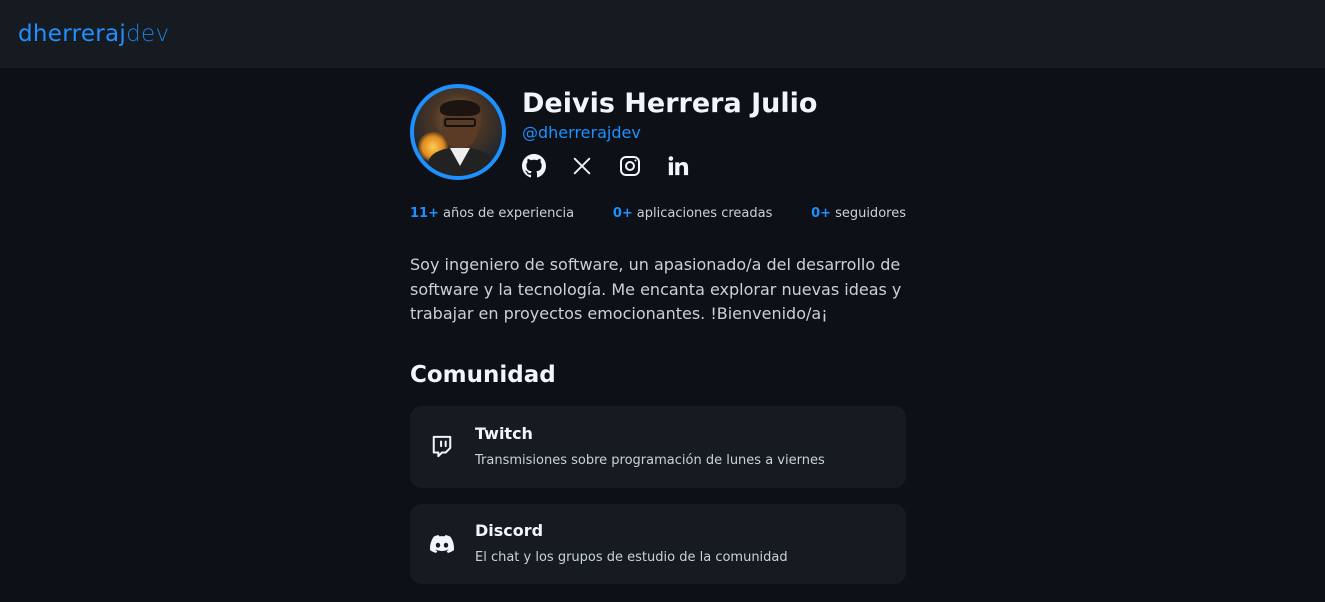 The image size is (1325, 602). Describe the element at coordinates (662, 34) in the screenshot. I see `top-navbar: dherrerajdev` at that location.